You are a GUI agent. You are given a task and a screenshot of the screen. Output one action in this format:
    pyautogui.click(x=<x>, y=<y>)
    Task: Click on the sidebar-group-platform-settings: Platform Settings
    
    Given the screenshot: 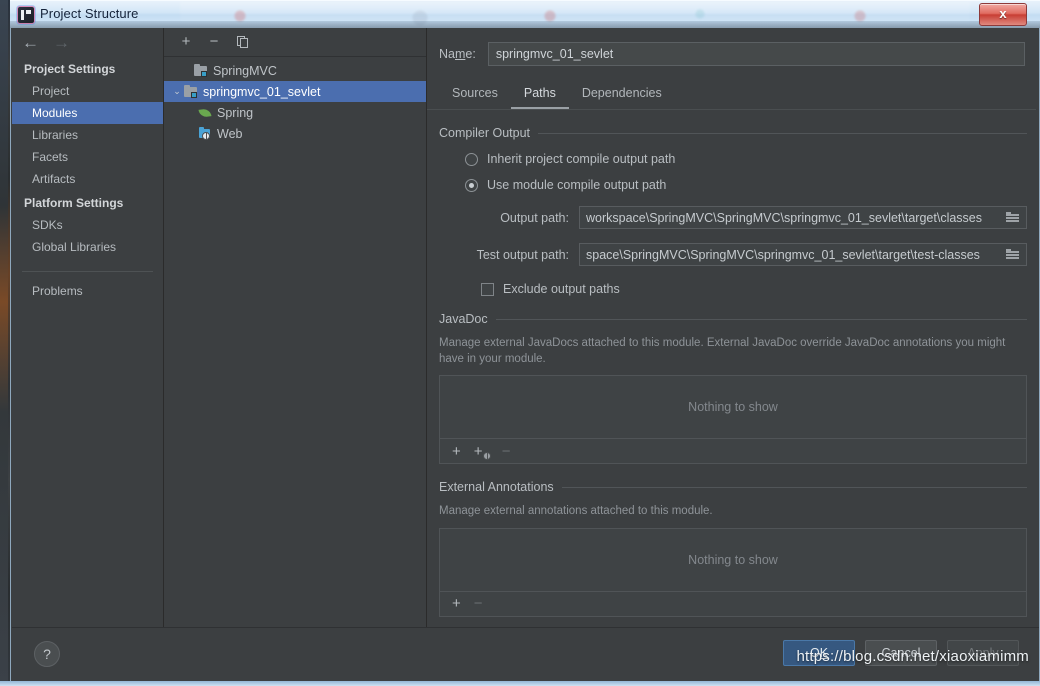 What is the action you would take?
    pyautogui.click(x=74, y=203)
    